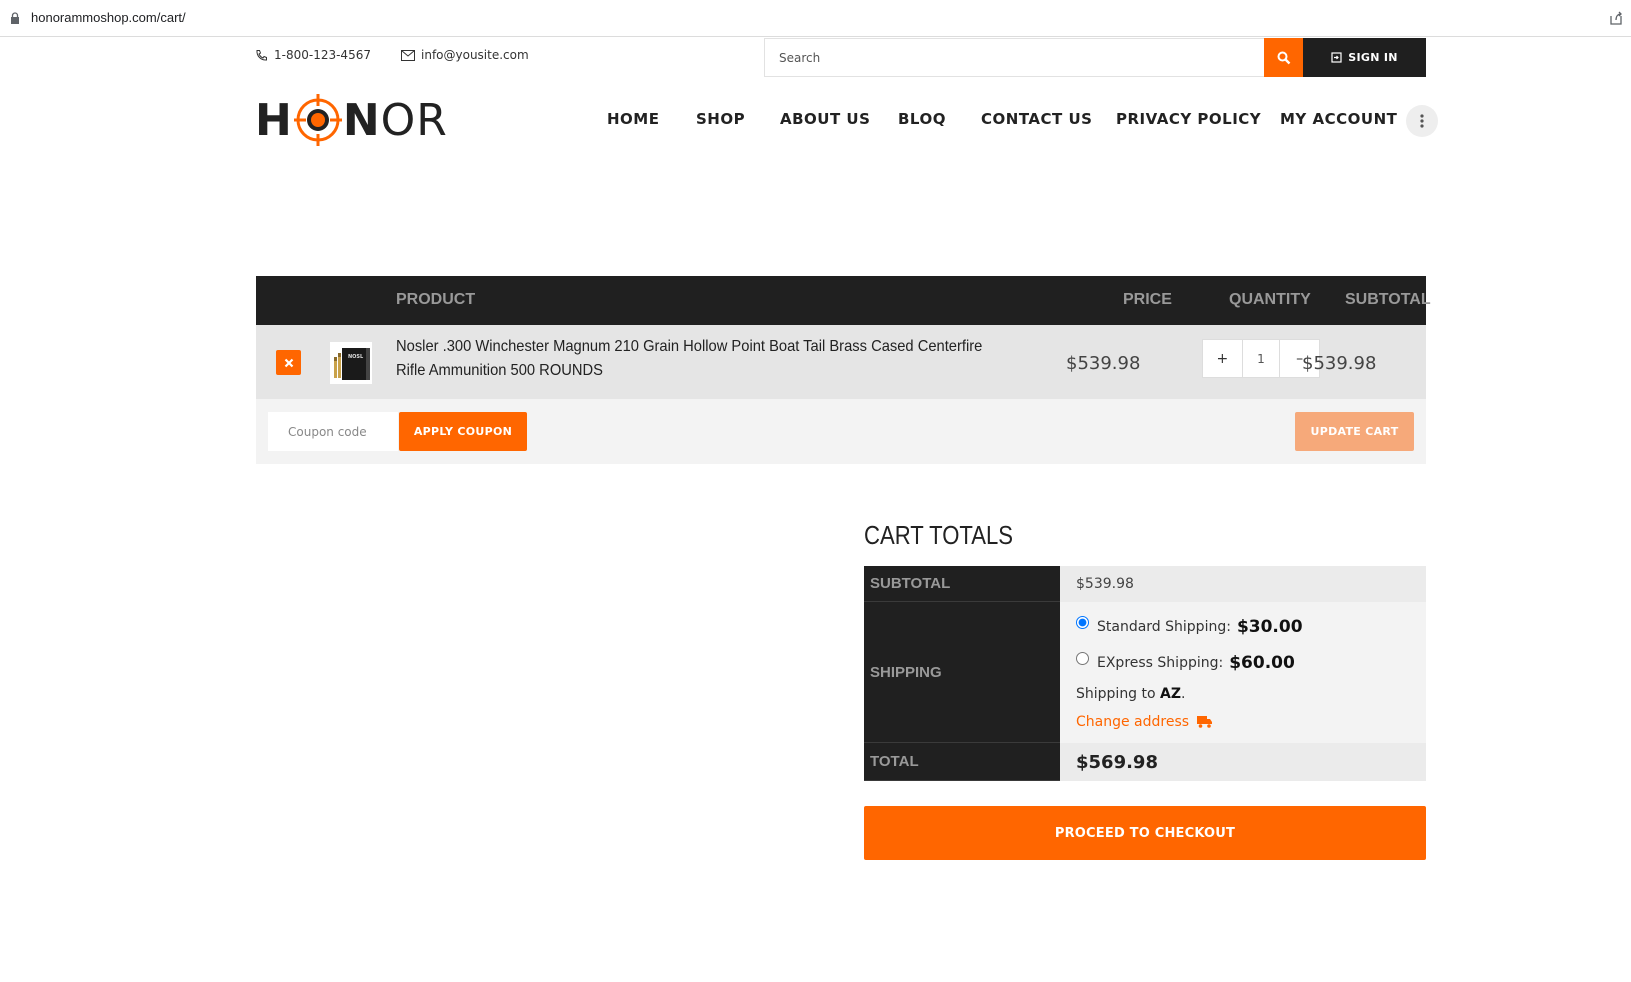  I want to click on apply-coupon-button: APPLY COUPON, so click(463, 431).